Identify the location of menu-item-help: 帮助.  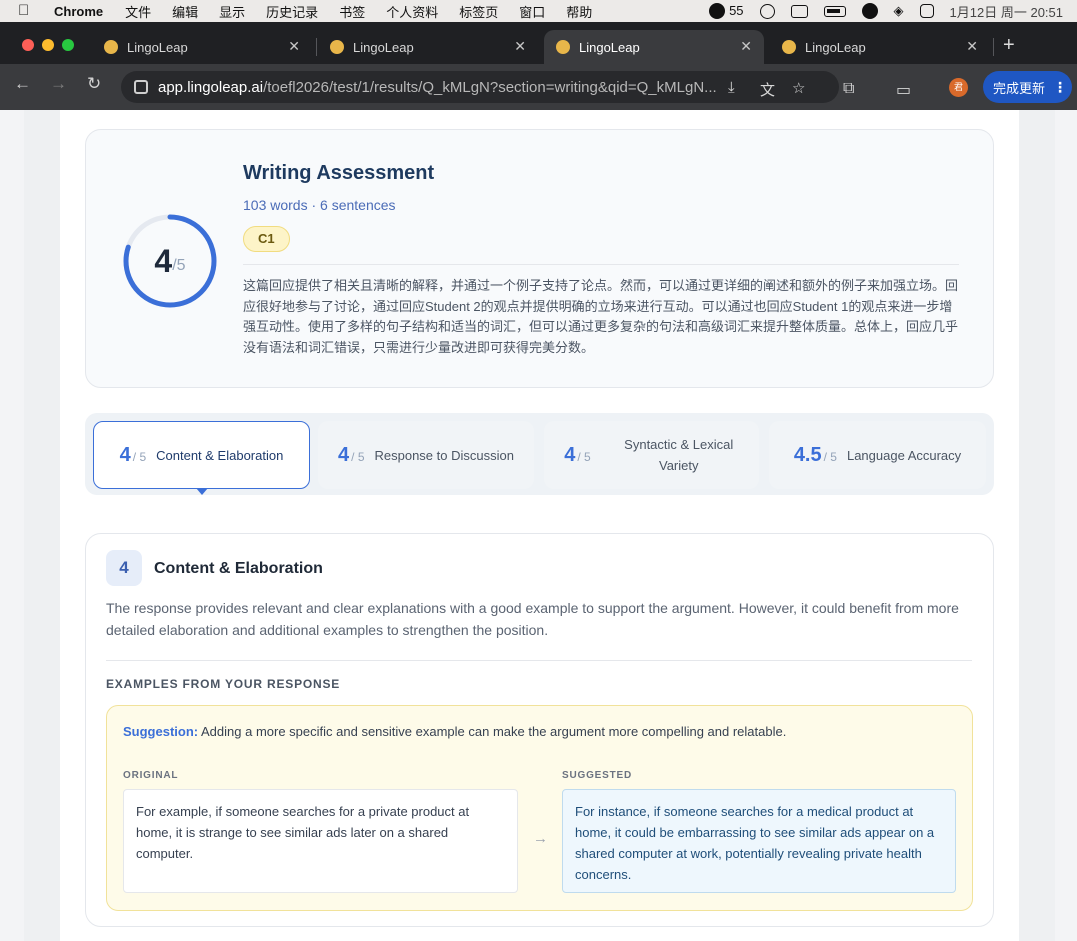
(579, 11).